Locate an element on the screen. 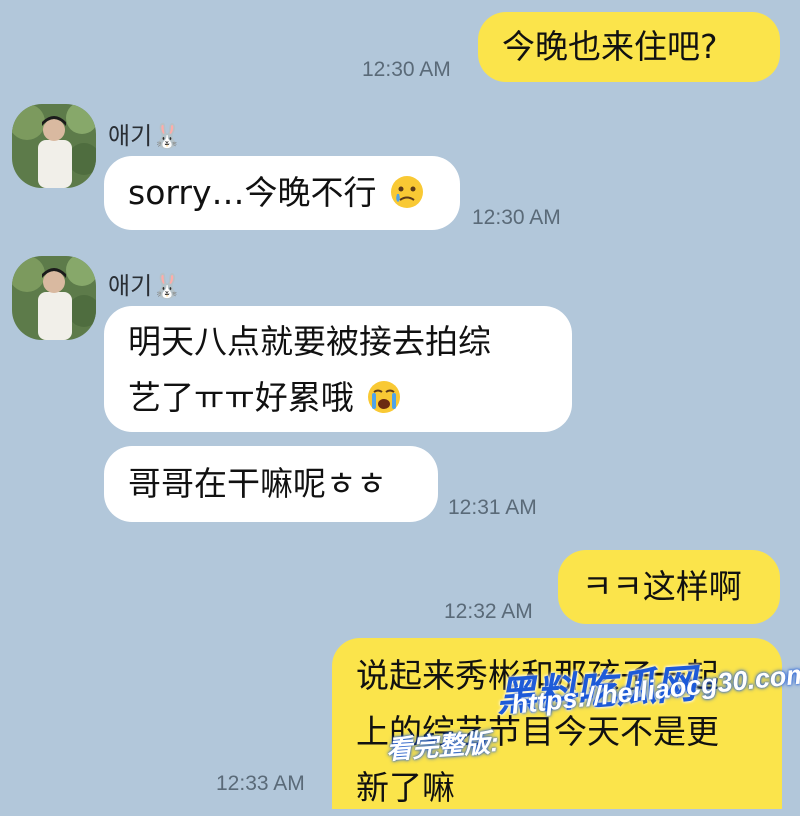  message-timestamp: 12:33 AM is located at coordinates (260, 783).